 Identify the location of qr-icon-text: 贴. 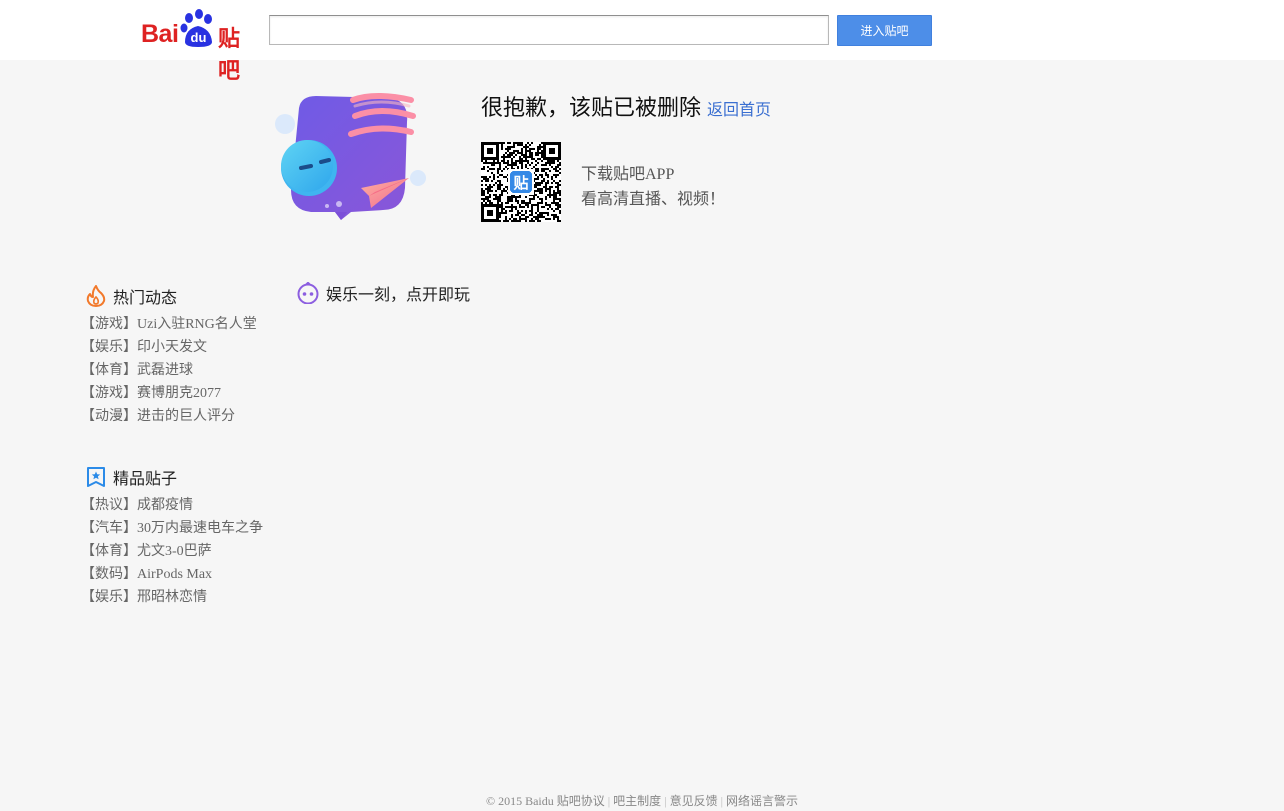
(520, 183).